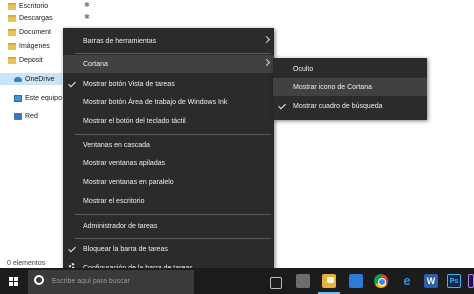  I want to click on menu-item-show-touch-keyboard: Mostrar el botón del teclado táctil, so click(168, 121).